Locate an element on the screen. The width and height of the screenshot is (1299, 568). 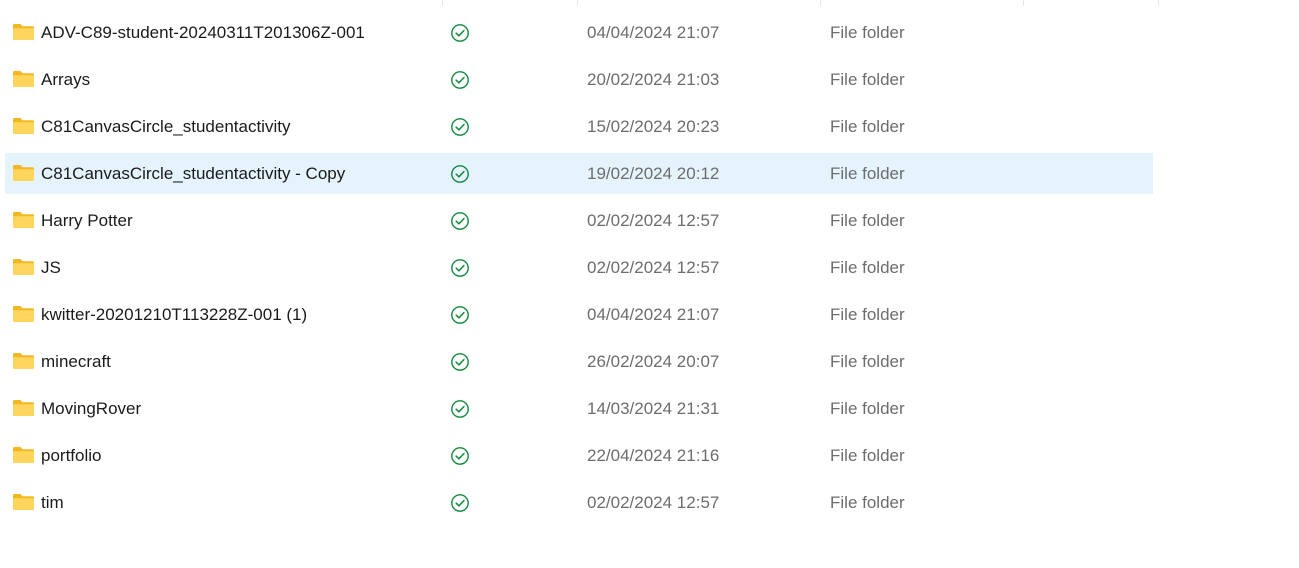
column-divider-date is located at coordinates (577, 3).